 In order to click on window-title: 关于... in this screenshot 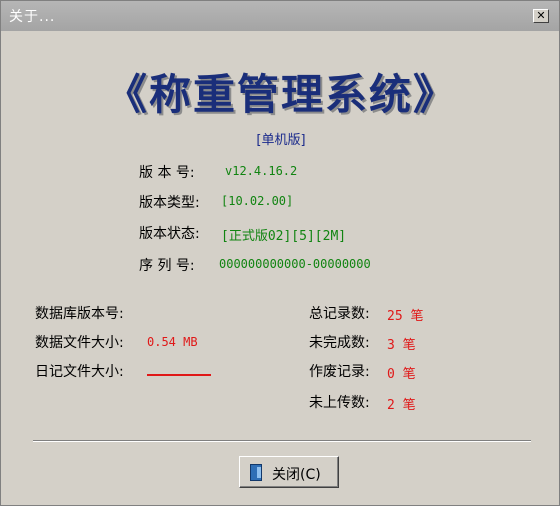, I will do `click(32, 17)`.